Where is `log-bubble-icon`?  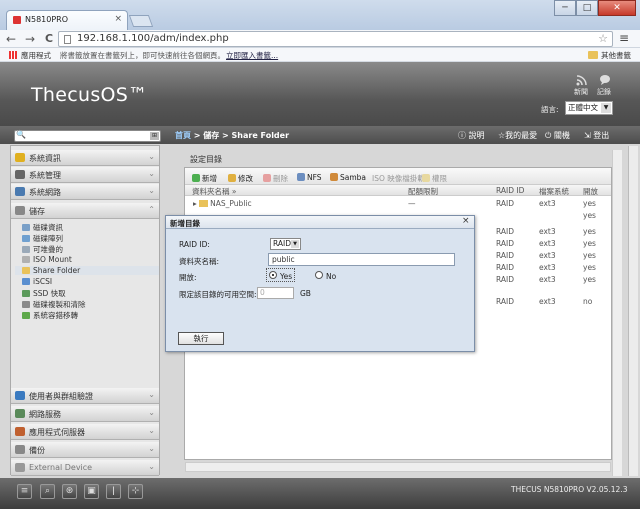 log-bubble-icon is located at coordinates (605, 80).